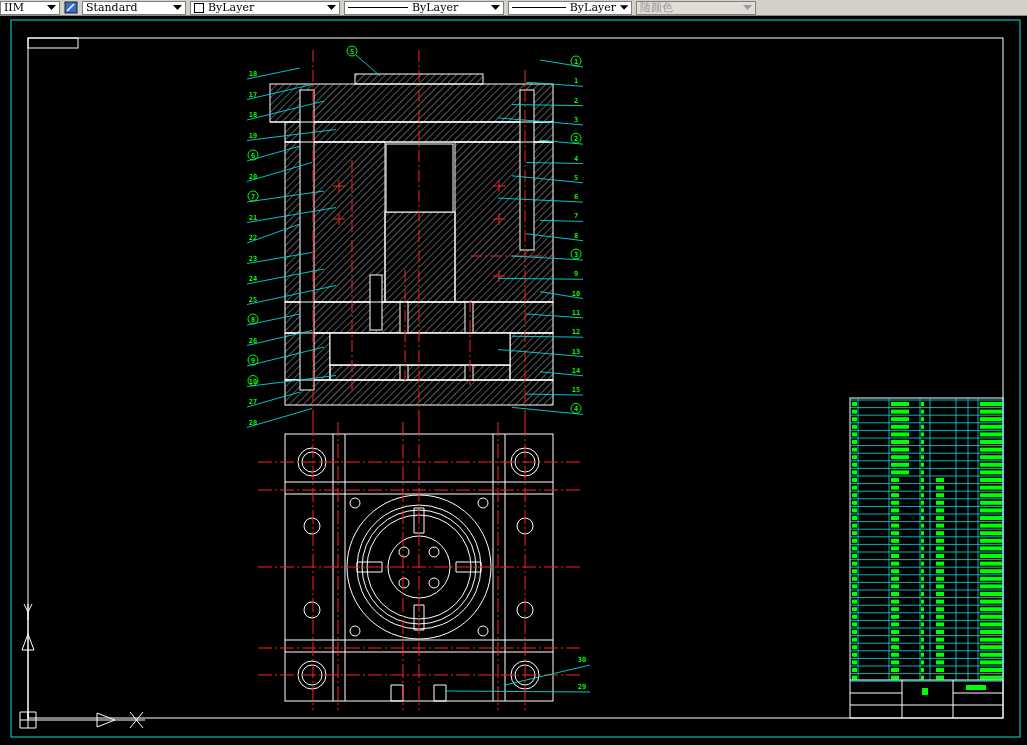 This screenshot has width=1027, height=745. What do you see at coordinates (71, 7) in the screenshot?
I see `text-style-icon` at bounding box center [71, 7].